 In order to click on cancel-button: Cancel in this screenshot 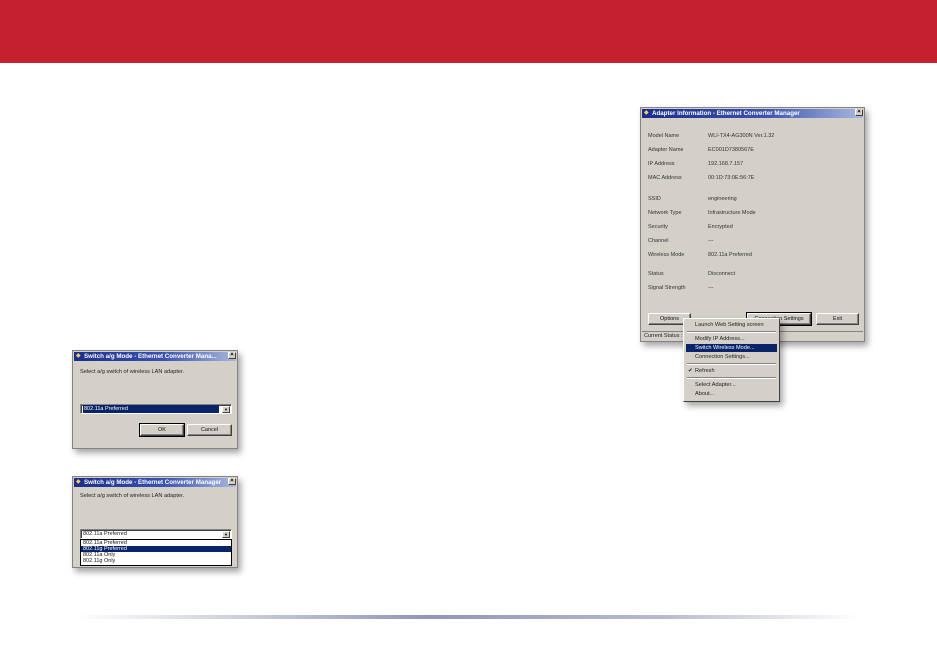, I will do `click(209, 430)`.